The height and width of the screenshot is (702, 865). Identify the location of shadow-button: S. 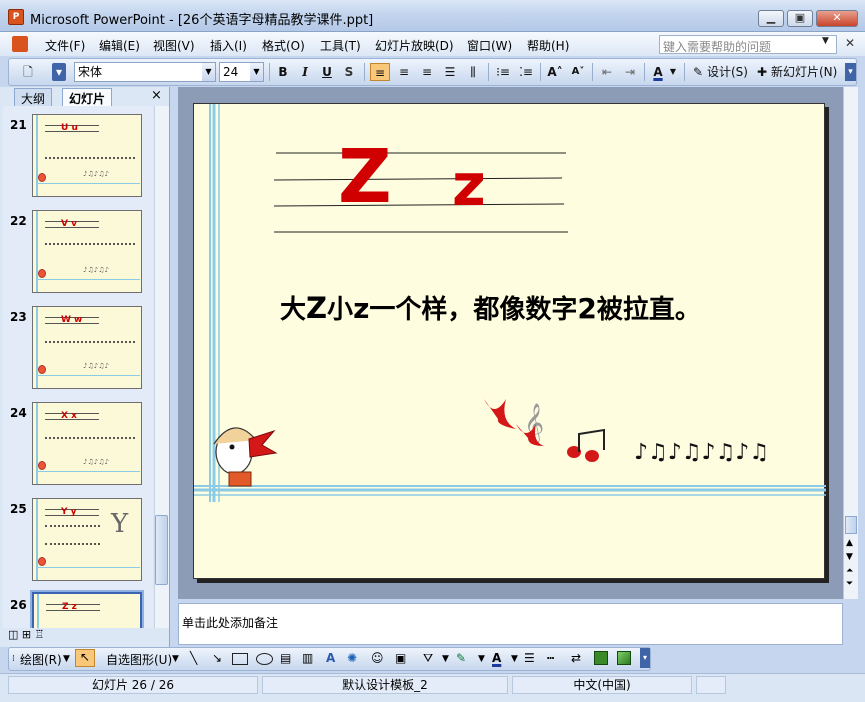
(349, 72).